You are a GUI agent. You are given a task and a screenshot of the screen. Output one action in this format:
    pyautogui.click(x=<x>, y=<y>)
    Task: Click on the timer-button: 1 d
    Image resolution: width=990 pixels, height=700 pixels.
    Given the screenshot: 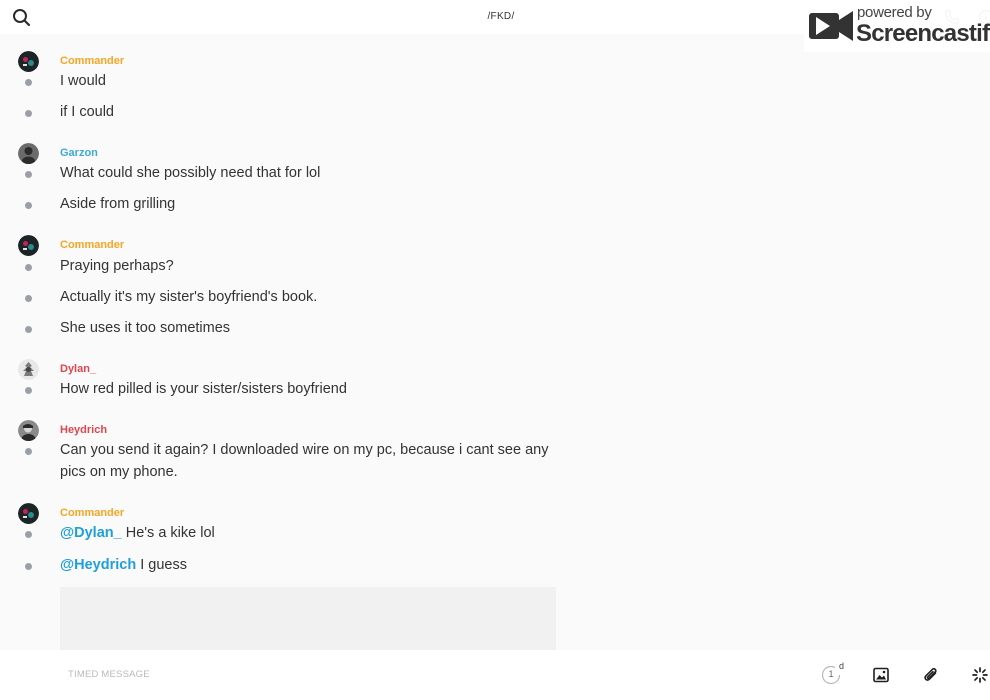 What is the action you would take?
    pyautogui.click(x=832, y=674)
    